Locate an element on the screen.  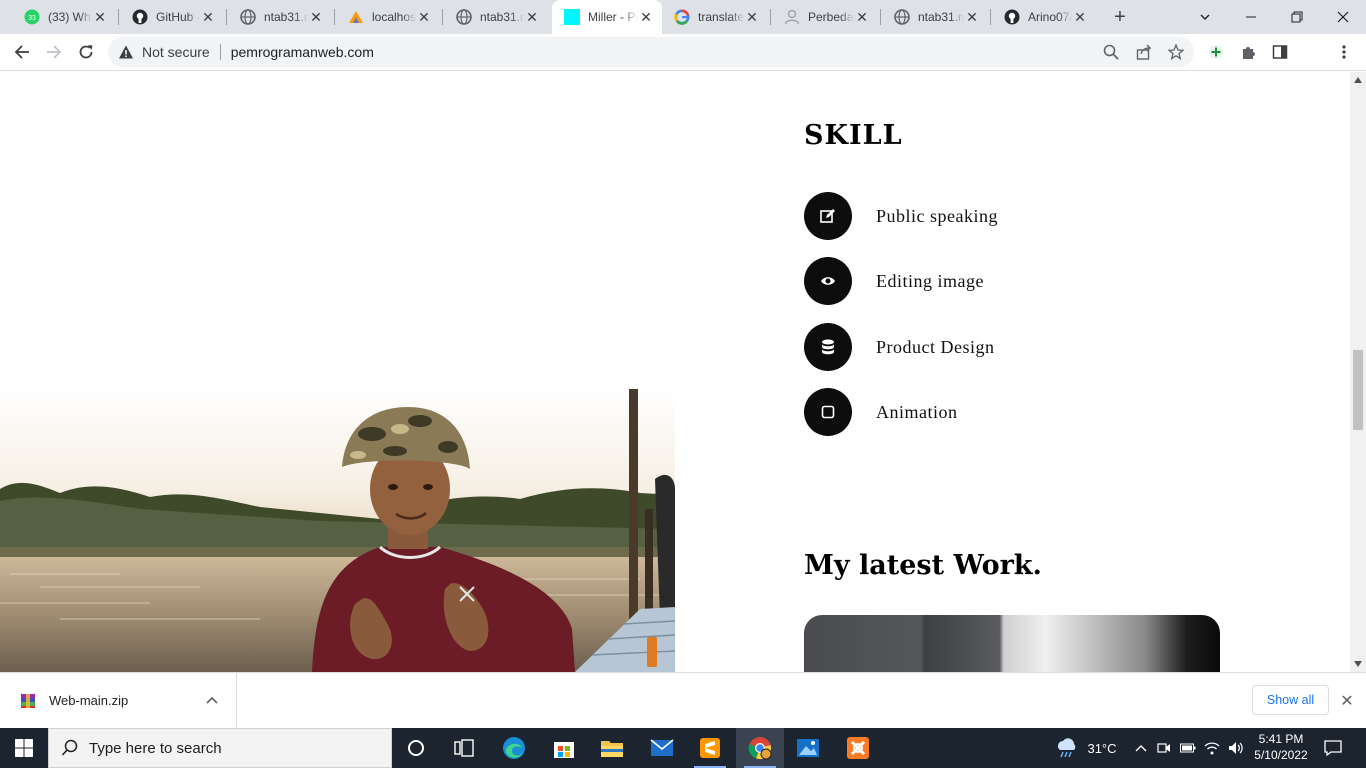
chevron-up-icon is located at coordinates (212, 700).